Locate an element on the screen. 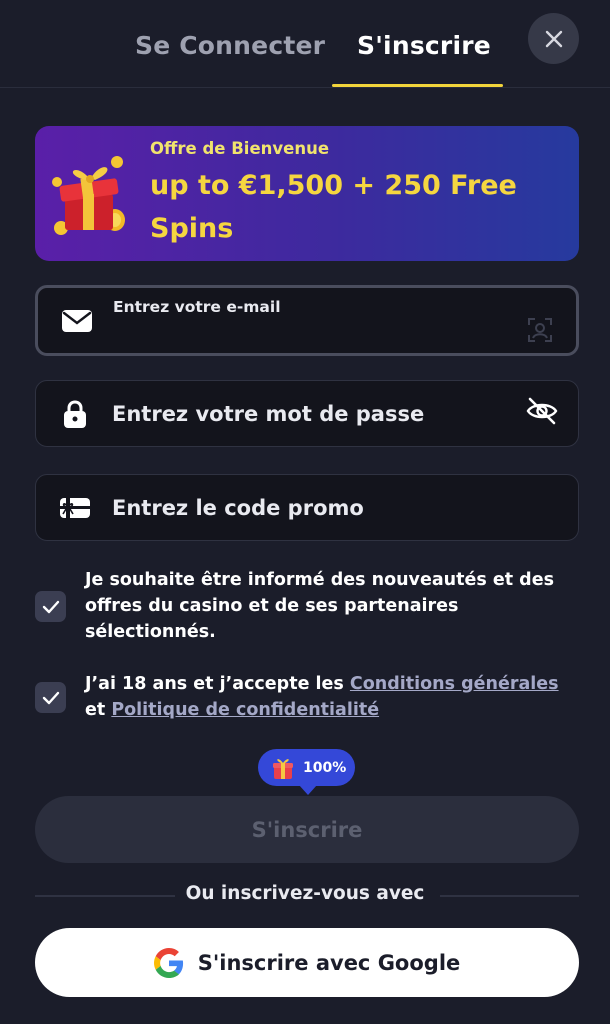 The width and height of the screenshot is (610, 1024). terms-checkbox is located at coordinates (50, 697).